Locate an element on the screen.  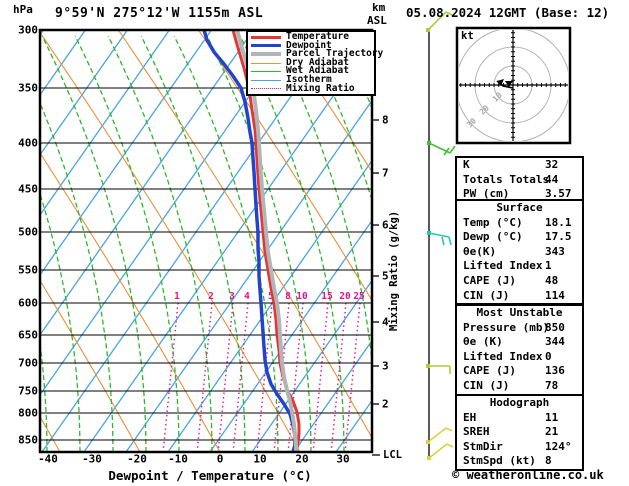
wind-barb-column is located at coordinates (441, 235).